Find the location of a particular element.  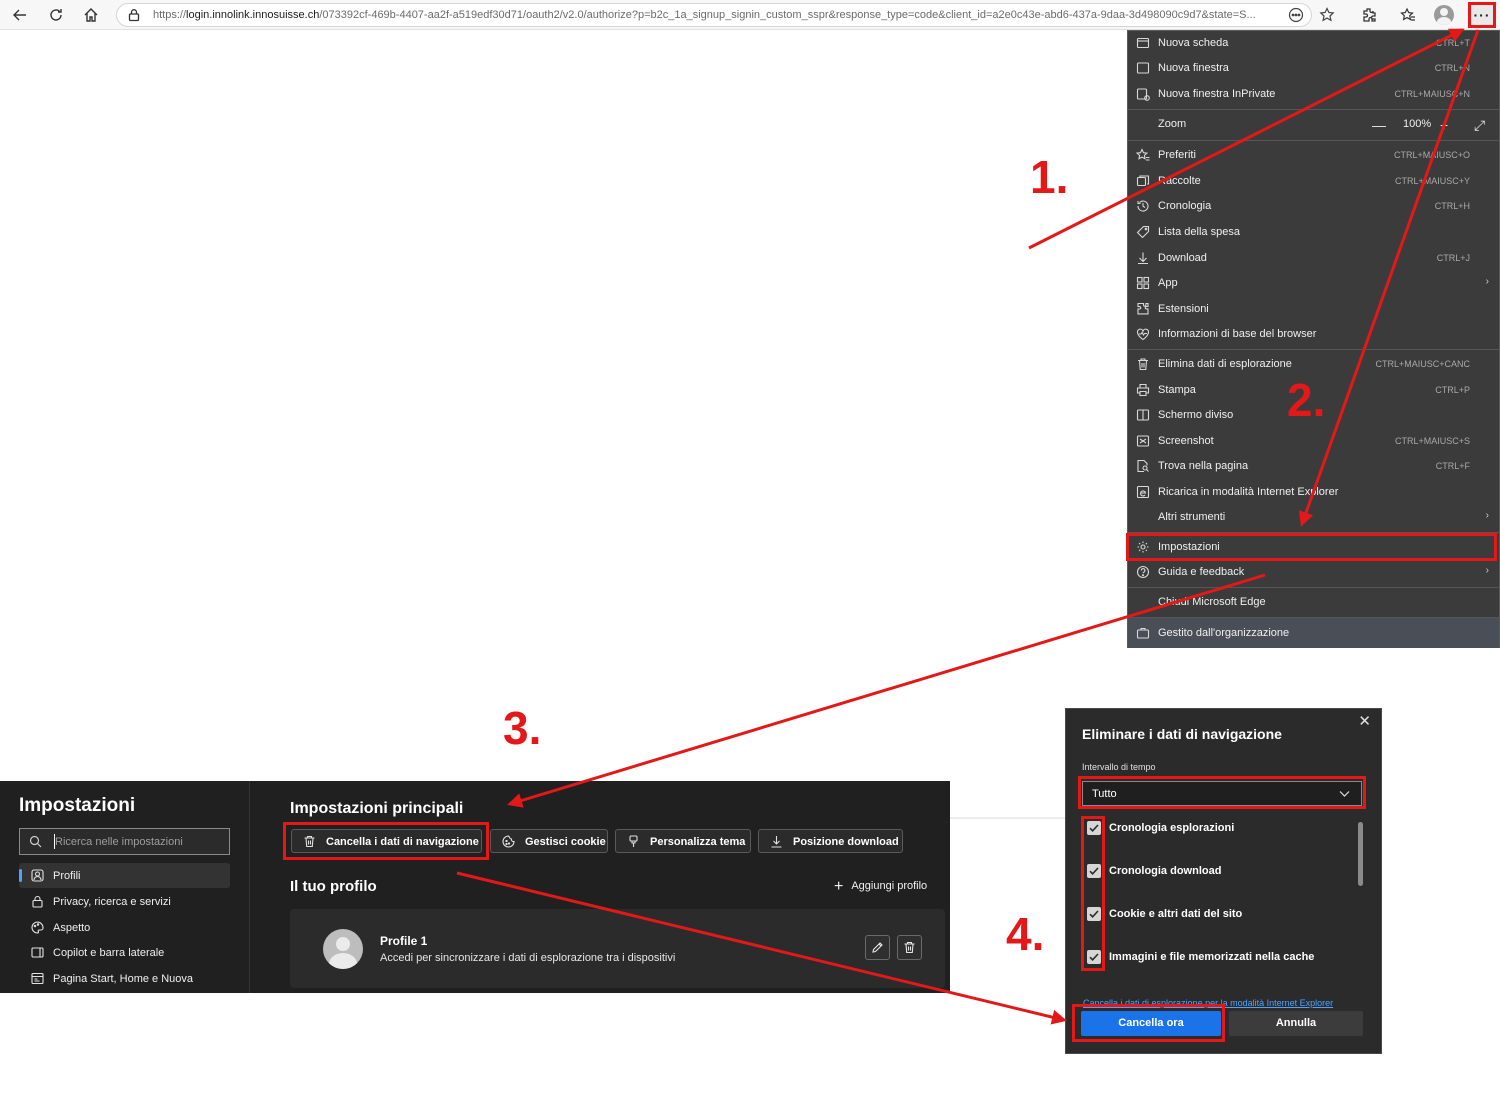

menu-item-favorites: Preferiti CTRL+MAIUSC+O is located at coordinates (1313, 155).